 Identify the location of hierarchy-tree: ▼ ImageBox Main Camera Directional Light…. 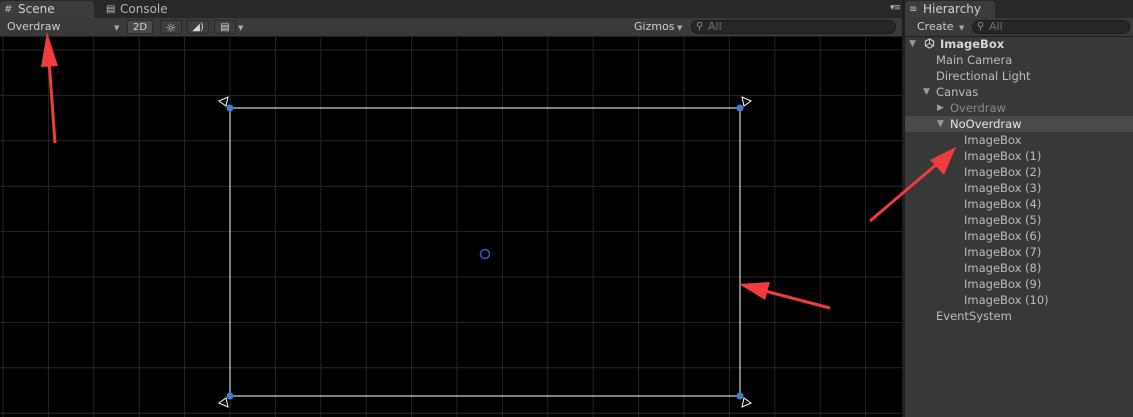
(1019, 180).